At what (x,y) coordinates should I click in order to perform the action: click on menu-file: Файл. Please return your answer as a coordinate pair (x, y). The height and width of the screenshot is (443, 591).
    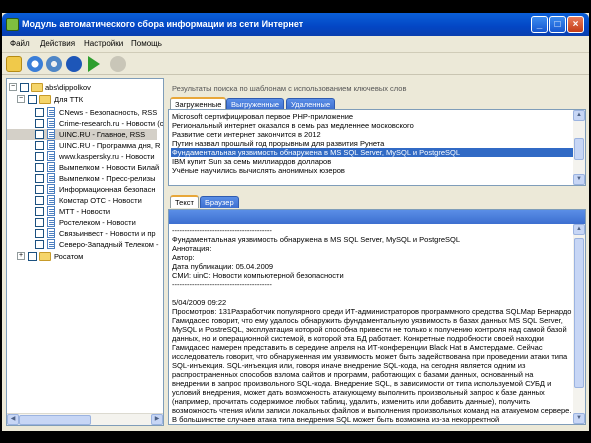
    Looking at the image, I should click on (20, 43).